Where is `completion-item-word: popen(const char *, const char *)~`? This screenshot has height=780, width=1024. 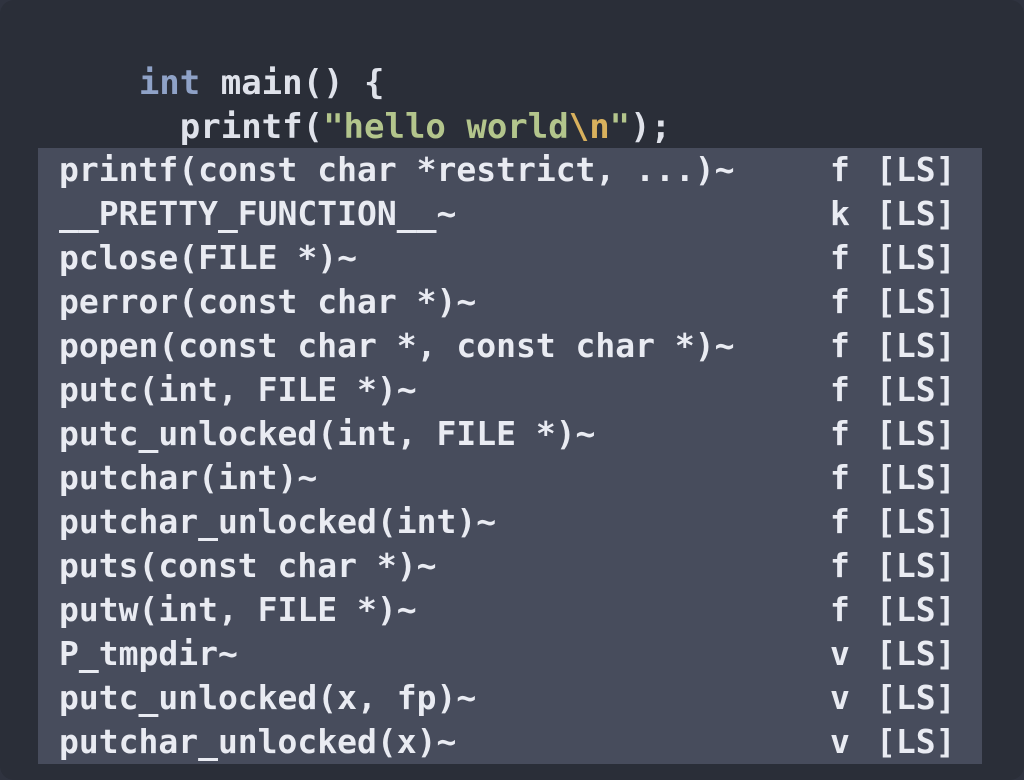 completion-item-word: popen(const char *, const char *)~ is located at coordinates (397, 345).